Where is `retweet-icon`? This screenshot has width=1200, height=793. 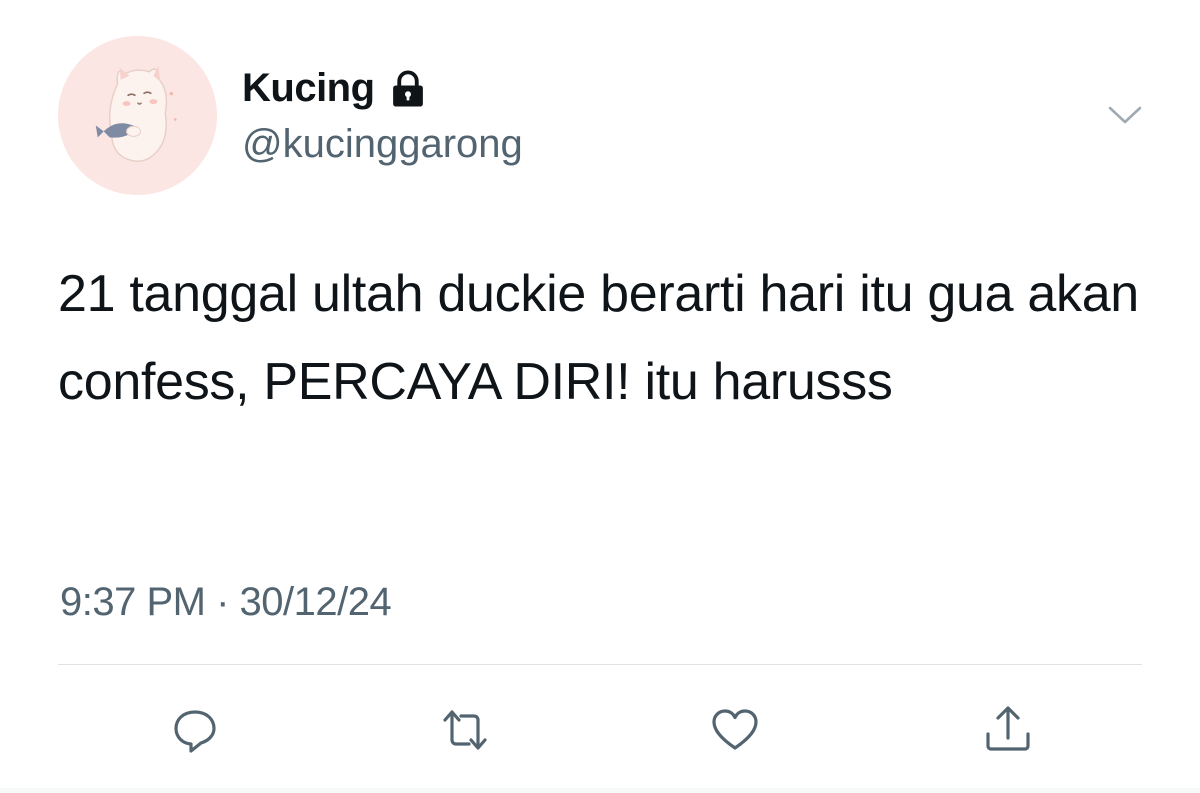 retweet-icon is located at coordinates (465, 730).